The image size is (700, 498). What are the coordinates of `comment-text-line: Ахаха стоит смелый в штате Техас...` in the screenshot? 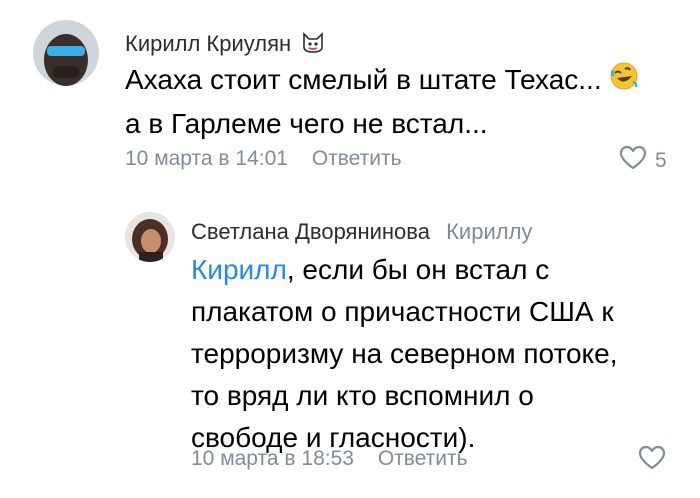 It's located at (405, 81).